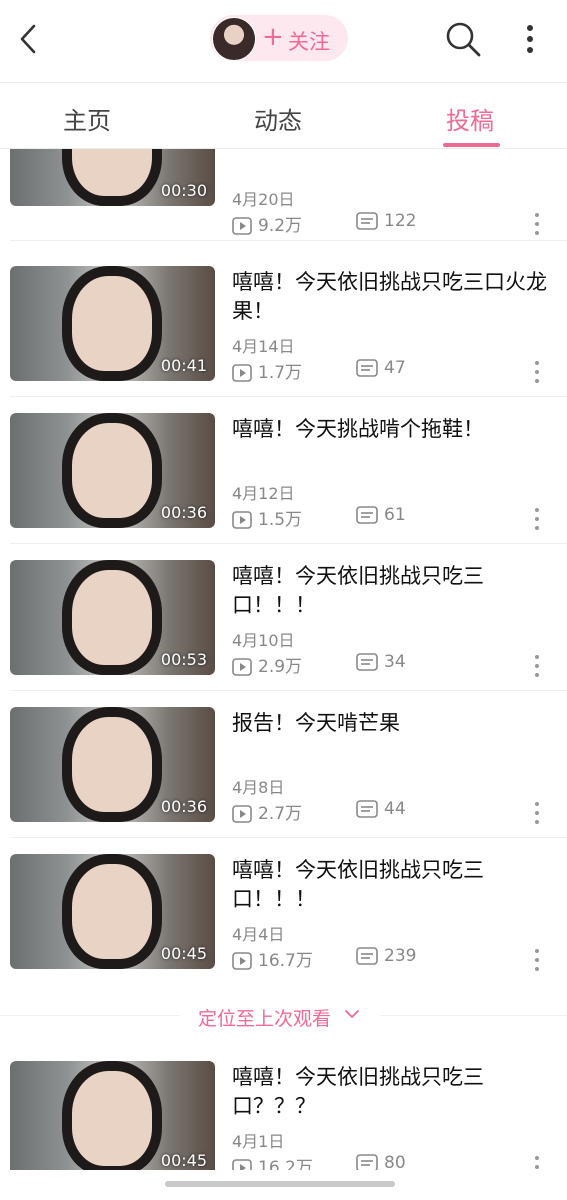 The image size is (567, 1200). What do you see at coordinates (263, 199) in the screenshot?
I see `video-date: 4月20日` at bounding box center [263, 199].